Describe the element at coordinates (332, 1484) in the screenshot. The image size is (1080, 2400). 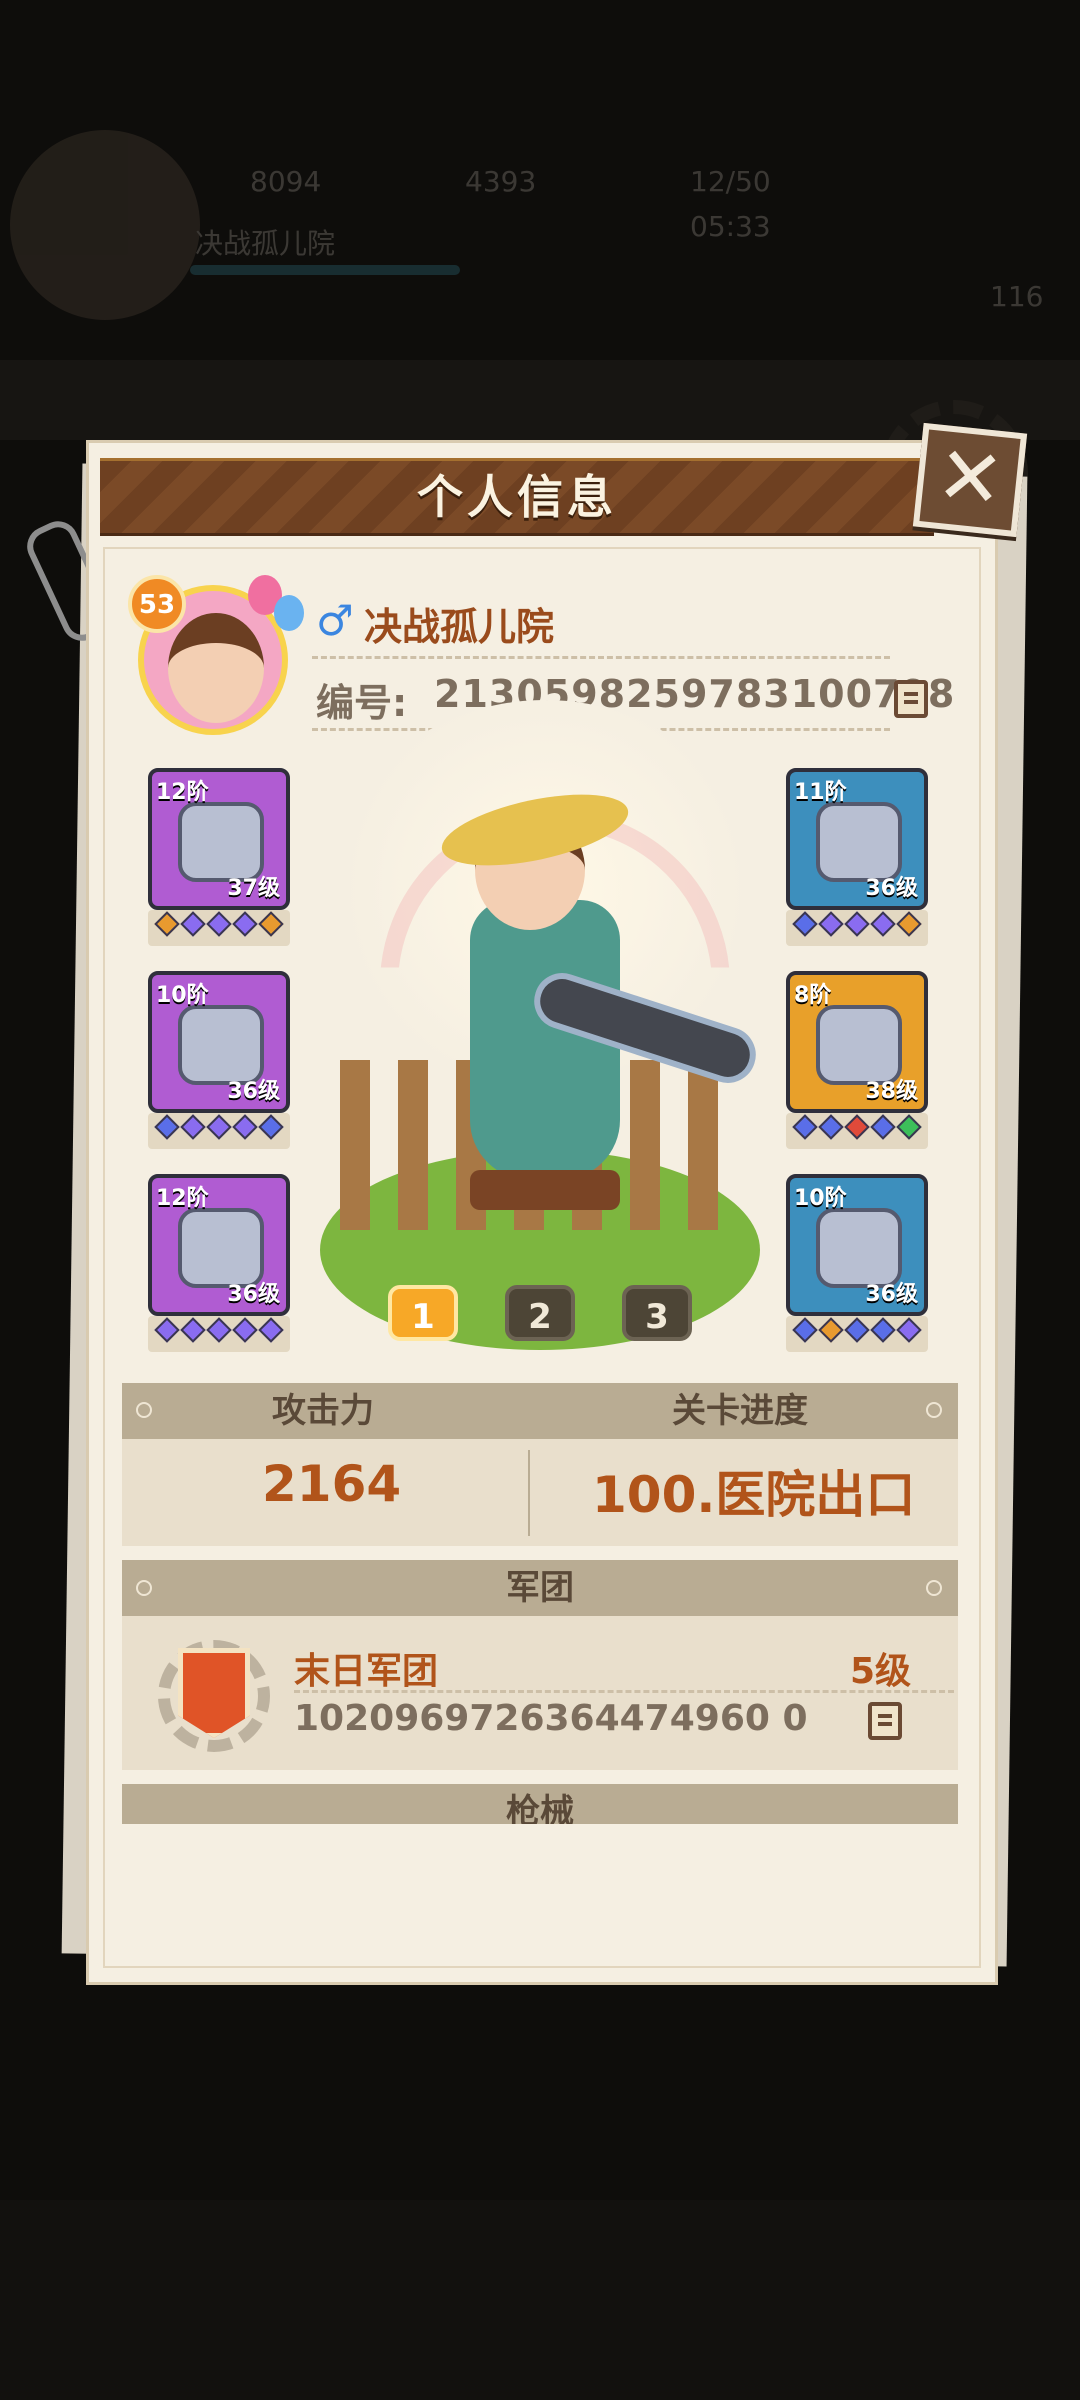
I see `attack-power-value: 2164` at that location.